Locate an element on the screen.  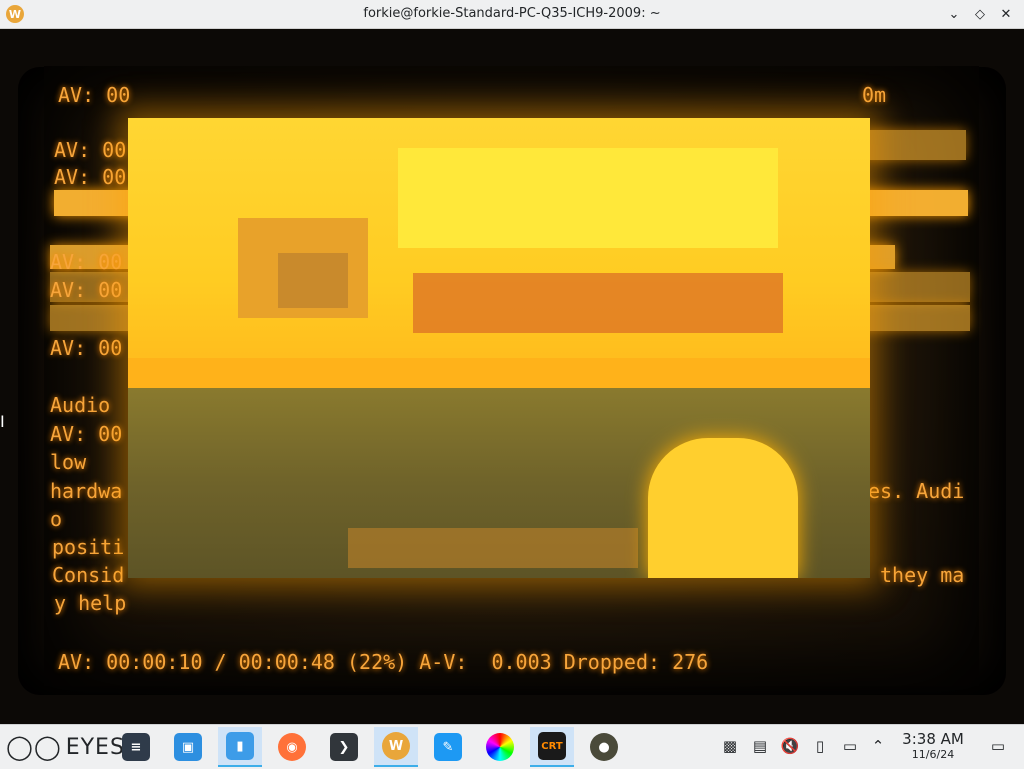
terminal-line: hardwa is located at coordinates (86, 491).